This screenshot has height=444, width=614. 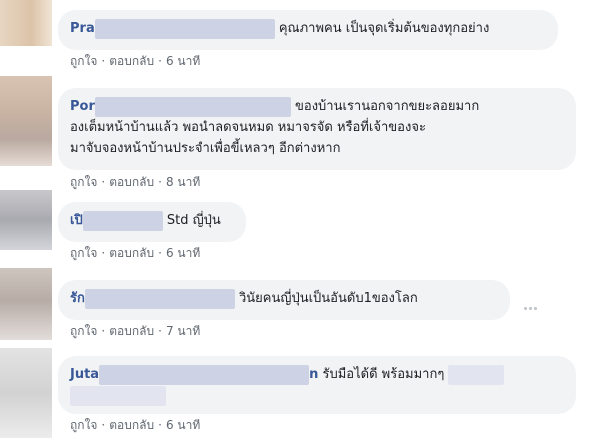 I want to click on timestamp: 7 นาที, so click(x=183, y=331).